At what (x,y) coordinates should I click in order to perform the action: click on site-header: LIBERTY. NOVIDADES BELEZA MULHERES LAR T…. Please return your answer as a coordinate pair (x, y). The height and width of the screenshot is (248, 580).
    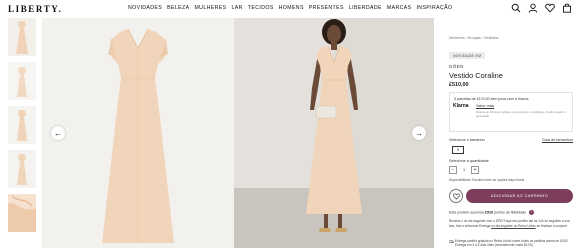
    Looking at the image, I should click on (290, 9).